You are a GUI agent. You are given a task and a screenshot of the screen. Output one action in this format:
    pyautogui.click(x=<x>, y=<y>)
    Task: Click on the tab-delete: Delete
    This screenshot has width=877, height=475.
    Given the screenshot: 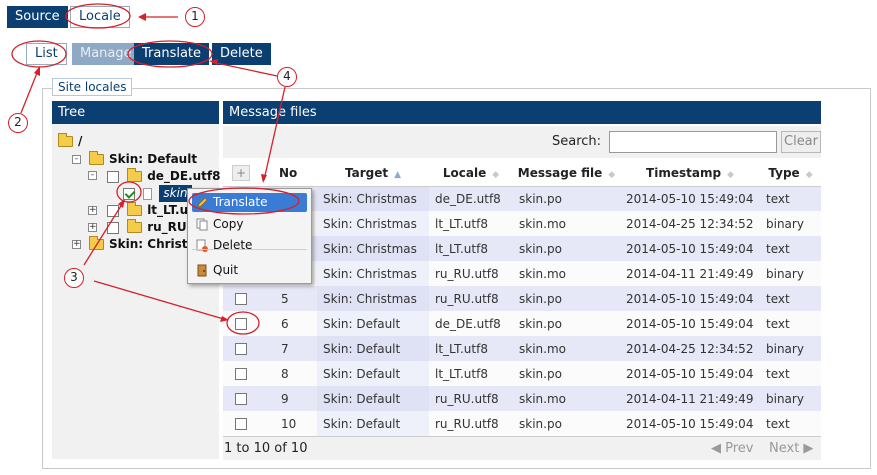 What is the action you would take?
    pyautogui.click(x=241, y=54)
    